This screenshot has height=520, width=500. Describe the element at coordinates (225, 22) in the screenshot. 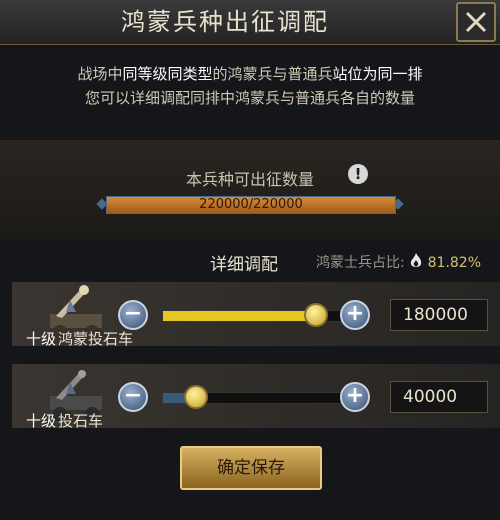

I see `dialog-title: 鸿蒙兵种出征调配` at that location.